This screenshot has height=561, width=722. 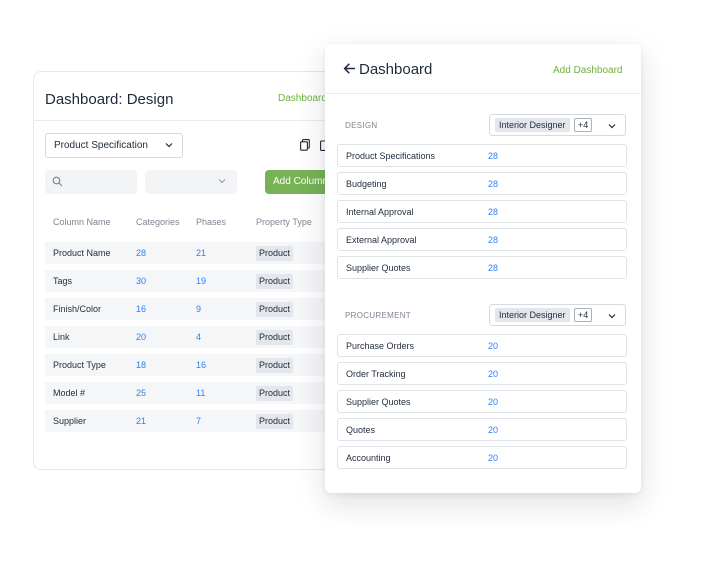 What do you see at coordinates (109, 99) in the screenshot?
I see `page-title: Dashboard: Design` at bounding box center [109, 99].